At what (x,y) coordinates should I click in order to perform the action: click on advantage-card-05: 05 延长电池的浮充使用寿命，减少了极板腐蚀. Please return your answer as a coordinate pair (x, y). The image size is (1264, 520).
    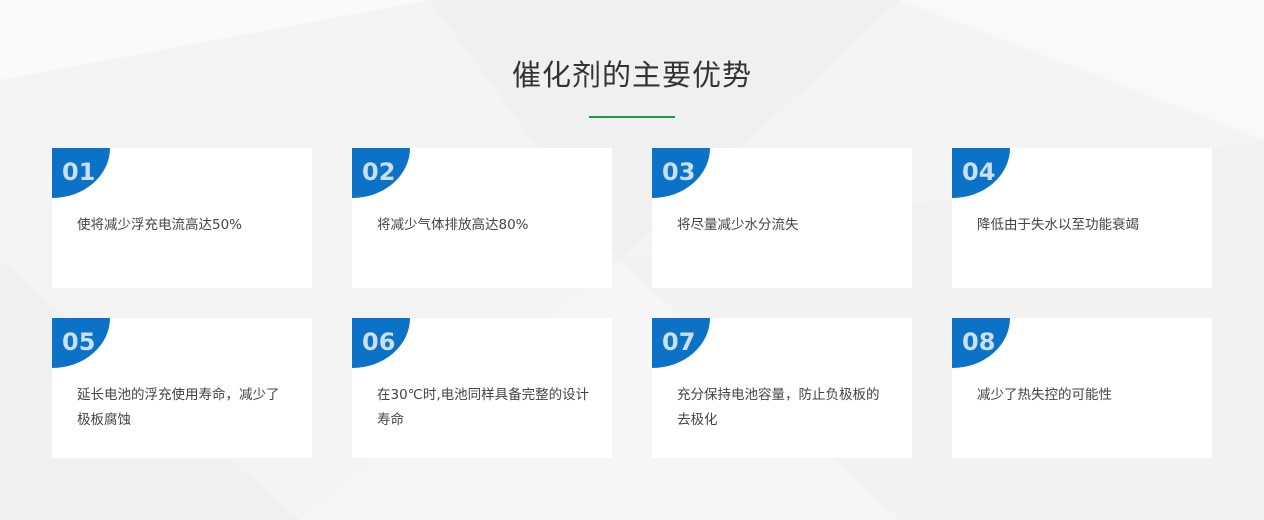
    Looking at the image, I should click on (182, 388).